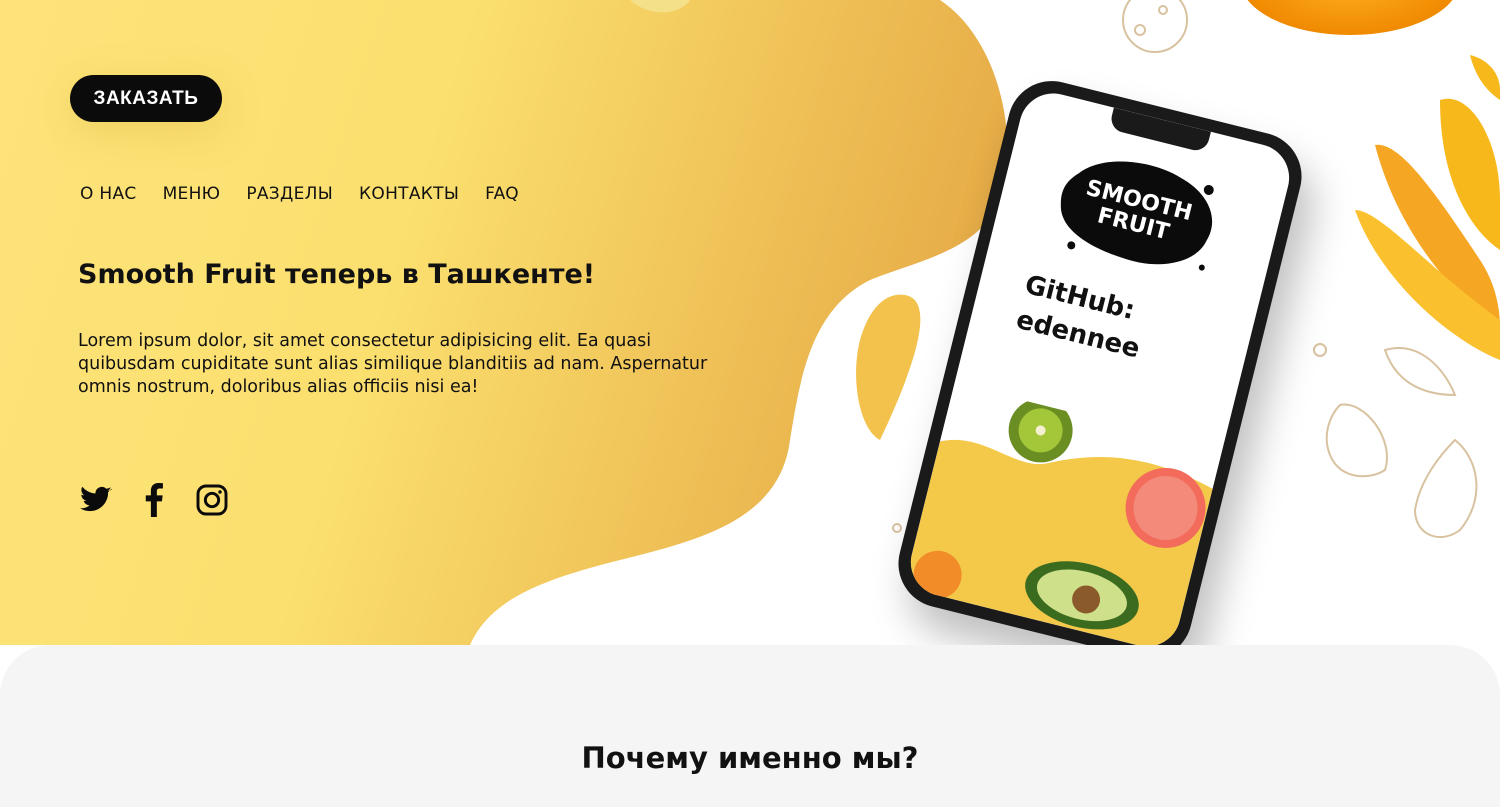 This screenshot has height=807, width=1500. Describe the element at coordinates (146, 98) in the screenshot. I see `order-button: ЗАКАЗАТЬ` at that location.